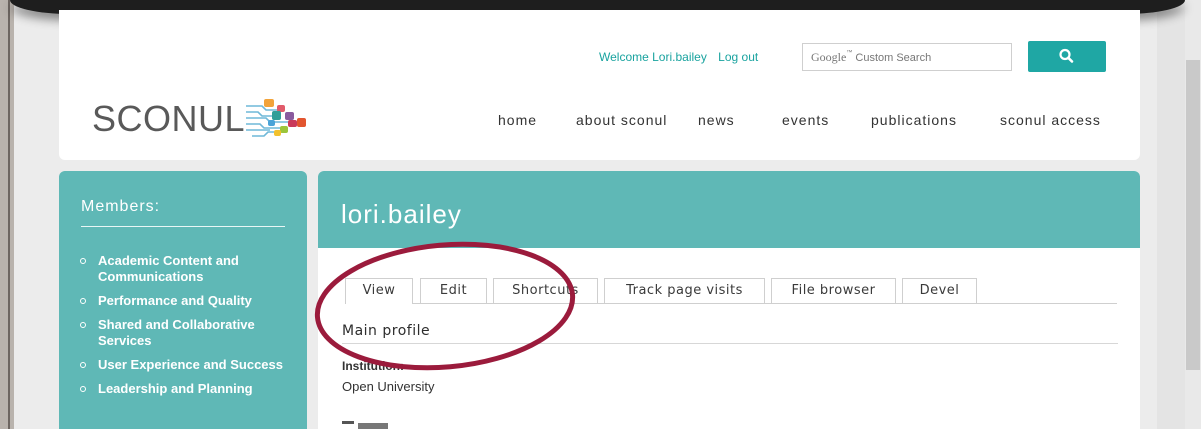 This screenshot has height=429, width=1201. Describe the element at coordinates (388, 386) in the screenshot. I see `institution-value: Open University` at that location.